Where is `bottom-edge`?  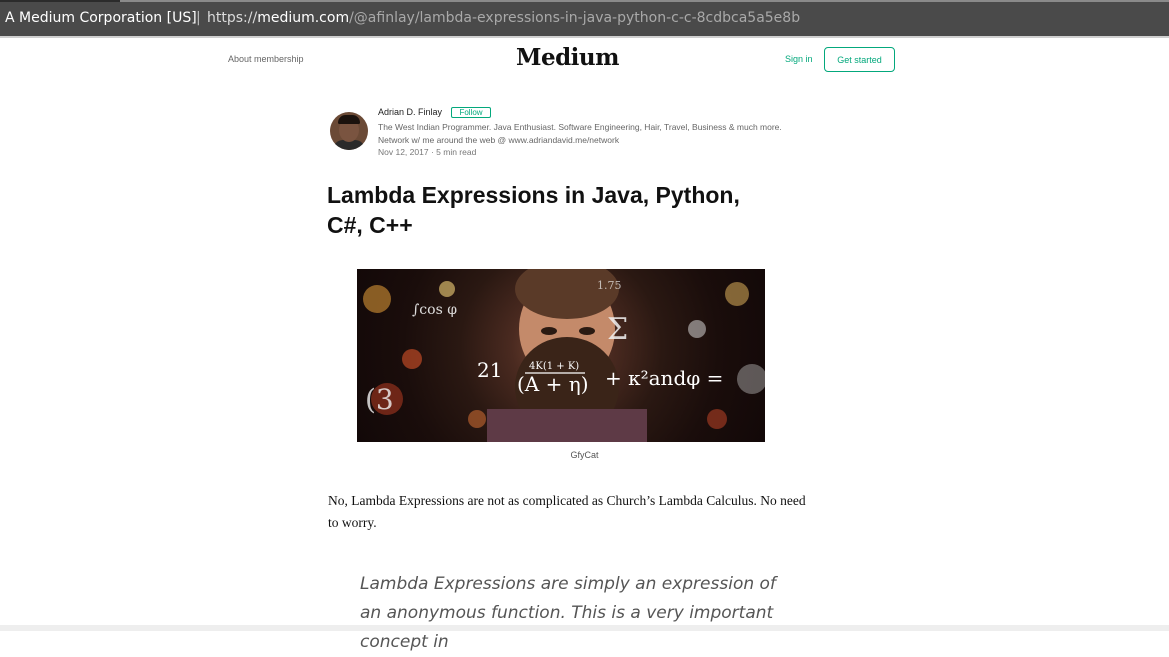 bottom-edge is located at coordinates (584, 628).